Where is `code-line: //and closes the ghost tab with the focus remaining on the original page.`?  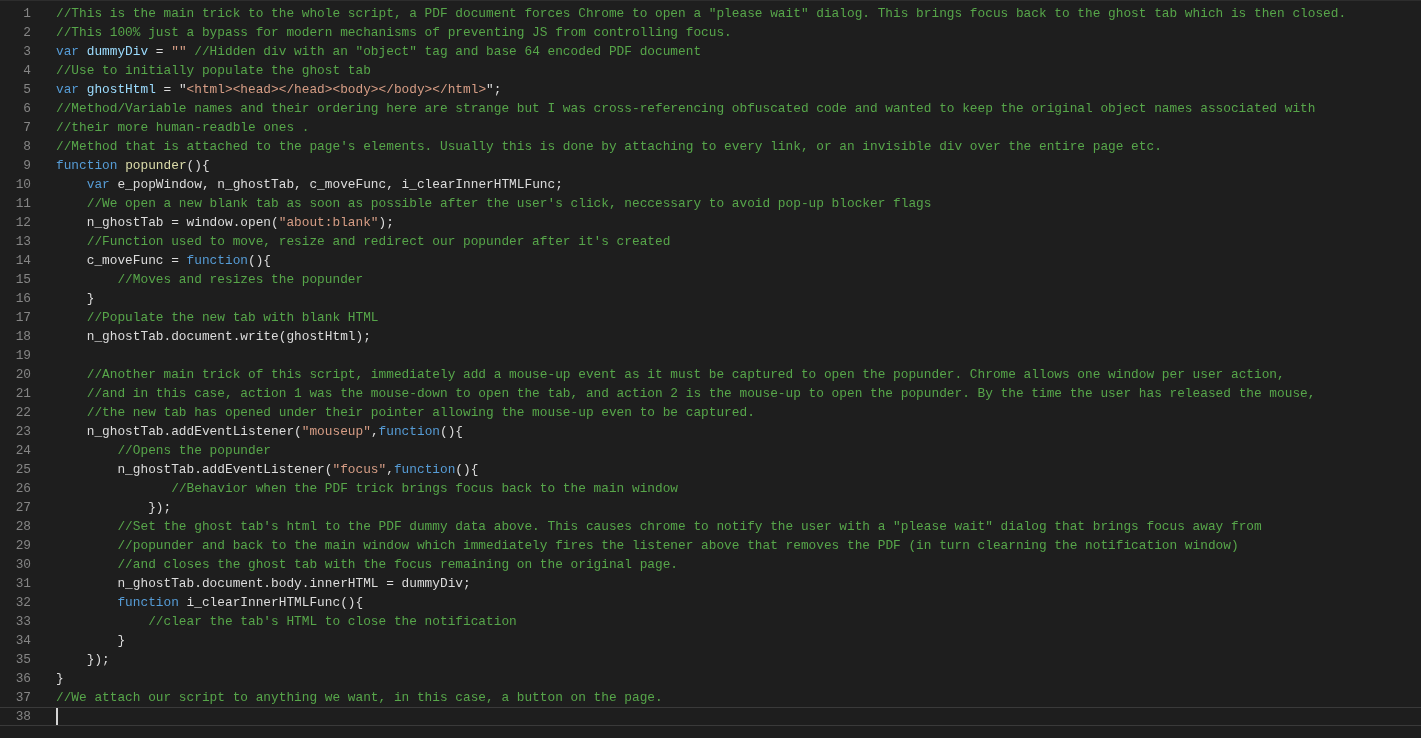 code-line: //and closes the ghost tab with the focus remaining on the original page. is located at coordinates (398, 564).